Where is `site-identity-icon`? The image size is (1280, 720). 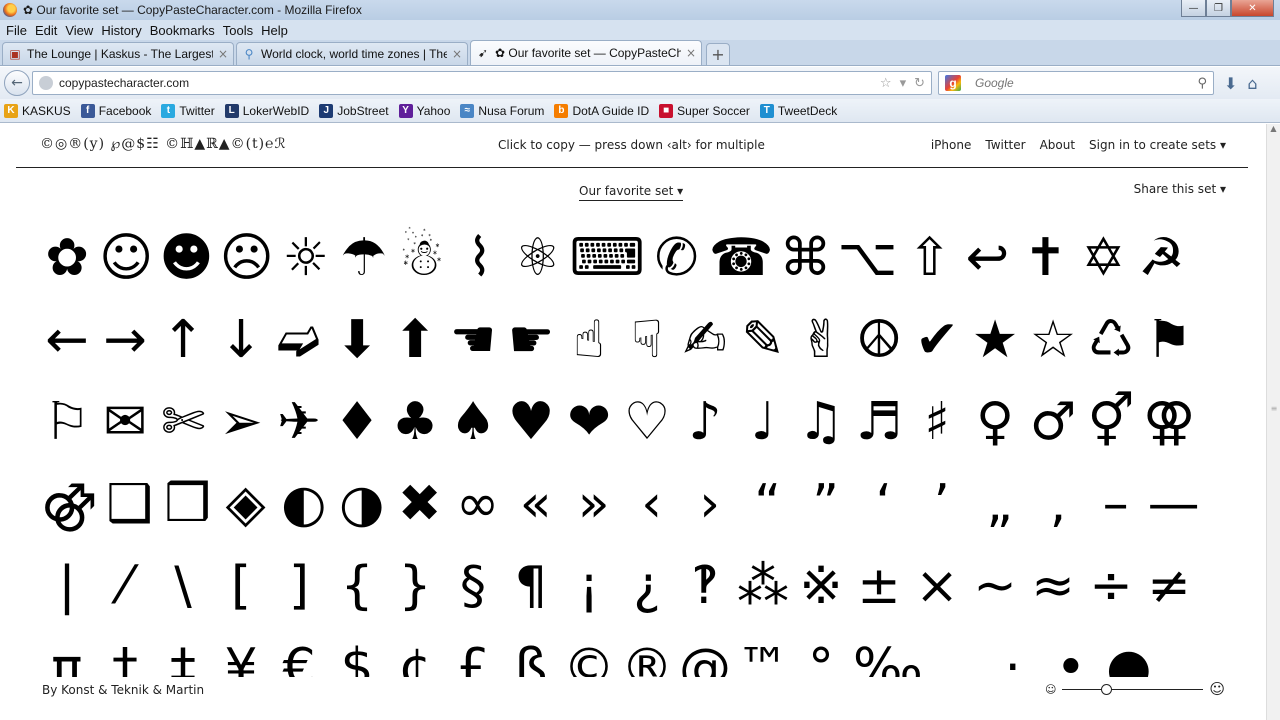
site-identity-icon is located at coordinates (46, 83).